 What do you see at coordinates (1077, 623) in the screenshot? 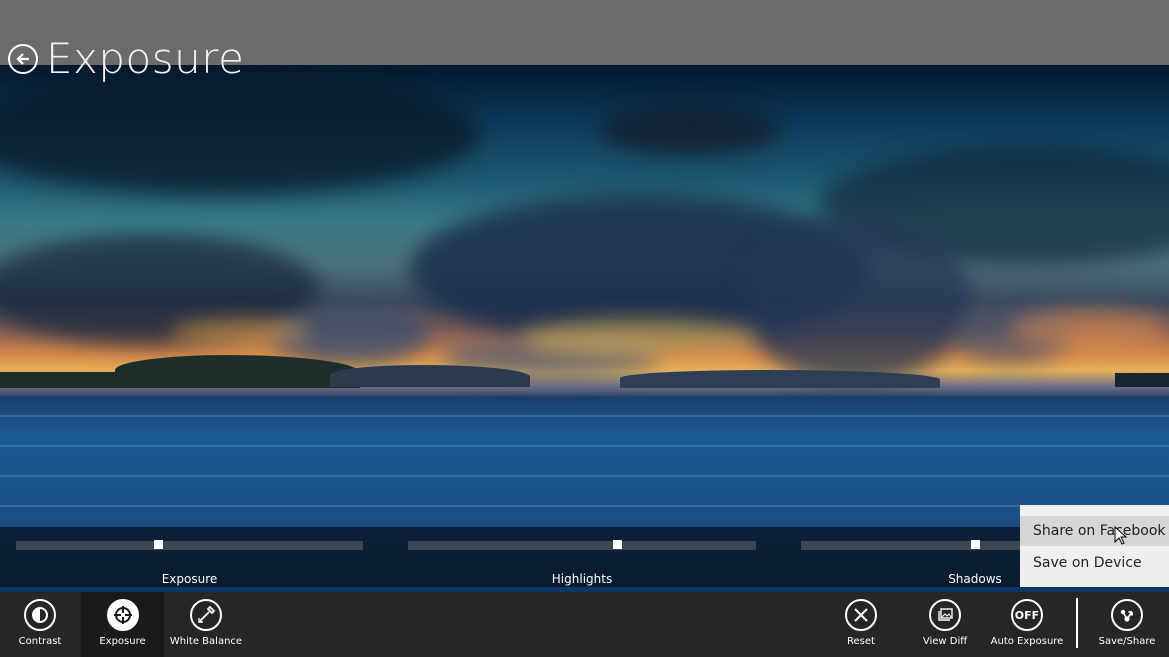
I see `appbar-separator` at bounding box center [1077, 623].